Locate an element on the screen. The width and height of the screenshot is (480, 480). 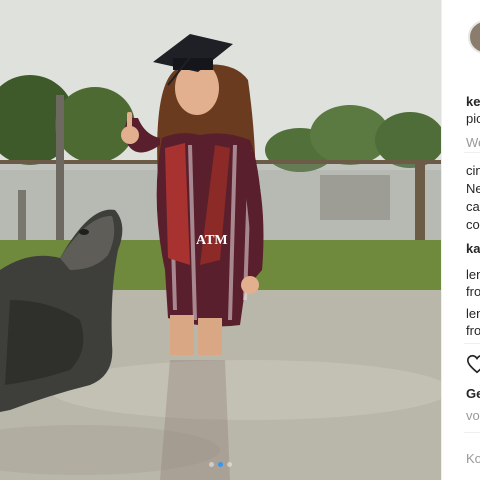
username: ke is located at coordinates (473, 102).